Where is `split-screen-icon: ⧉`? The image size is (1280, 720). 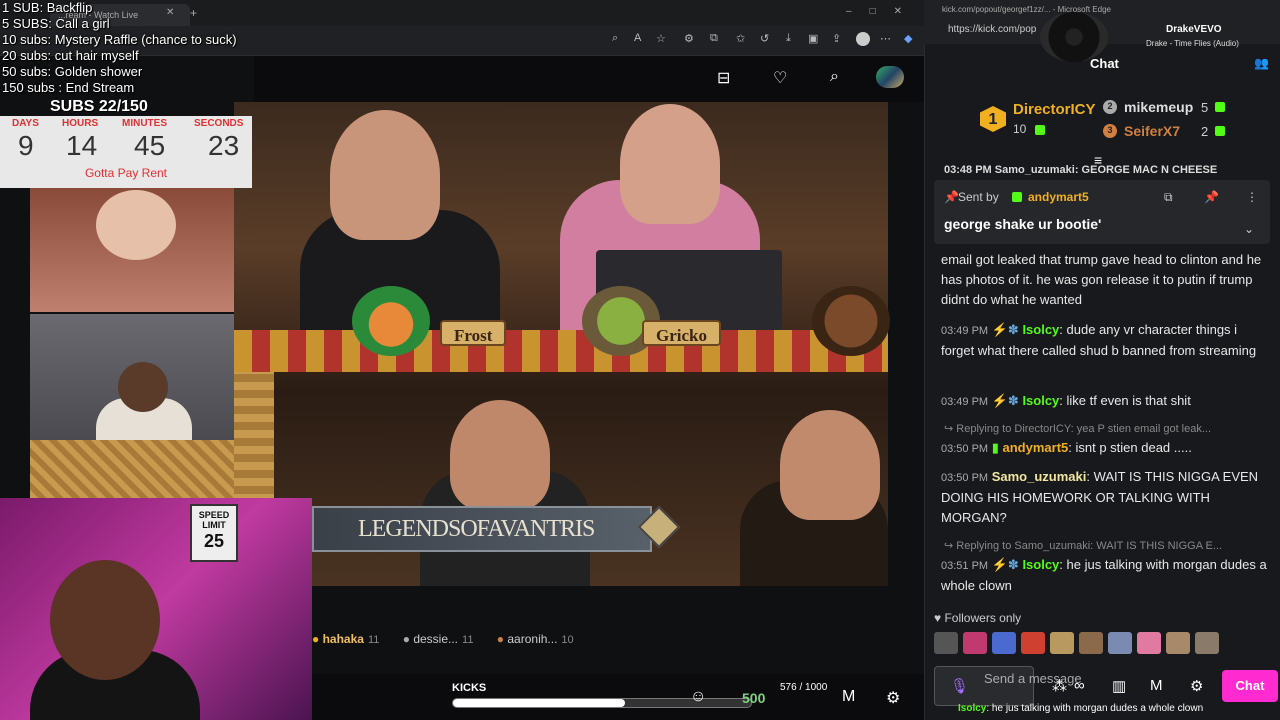 split-screen-icon: ⧉ is located at coordinates (714, 38).